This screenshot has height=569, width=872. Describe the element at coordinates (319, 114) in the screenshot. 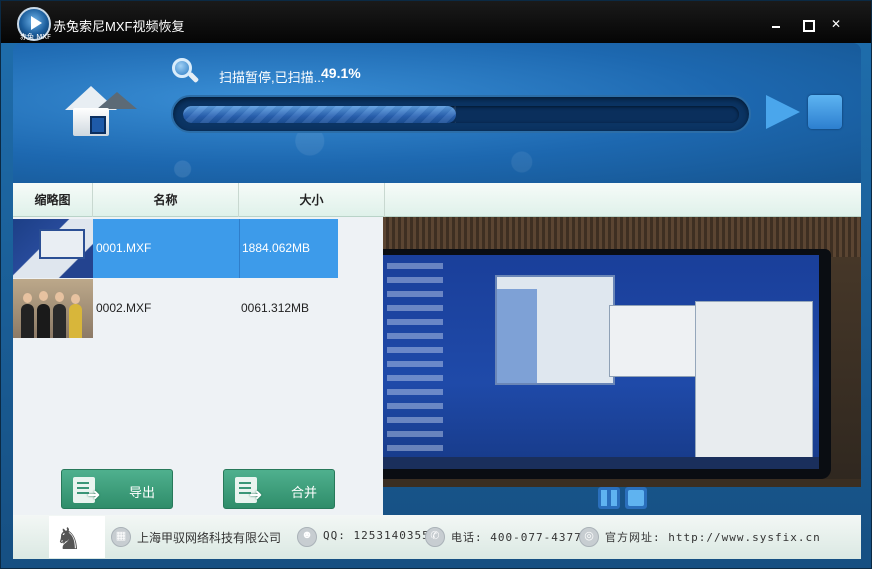

I see `scan-progress-fill` at that location.